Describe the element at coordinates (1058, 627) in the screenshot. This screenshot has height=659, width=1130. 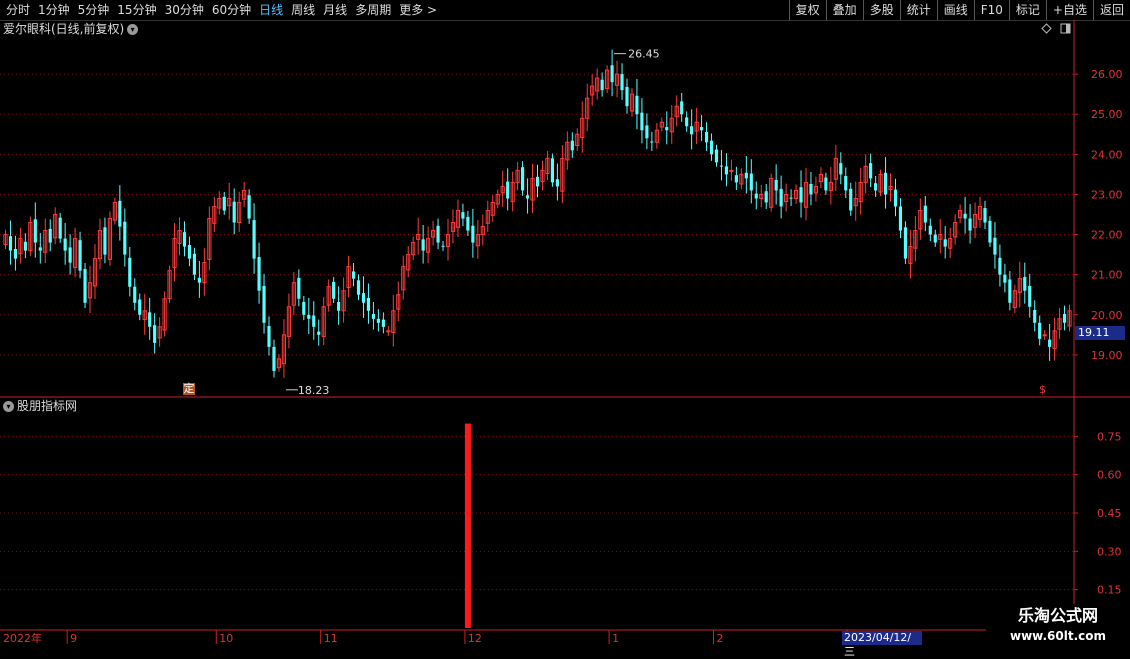
I see `watermark: 乐淘公式网 www.60lt.com` at that location.